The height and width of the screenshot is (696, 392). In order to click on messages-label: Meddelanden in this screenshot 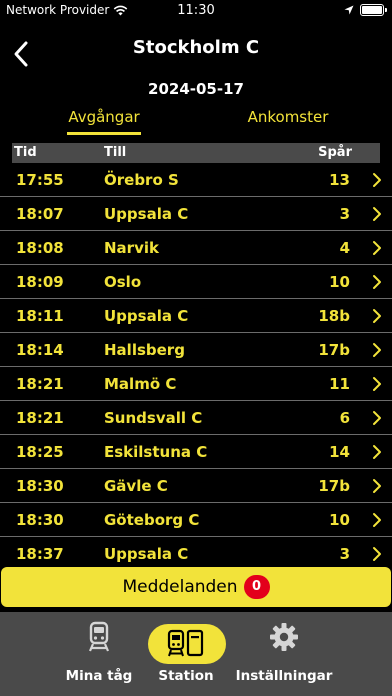, I will do `click(180, 587)`.